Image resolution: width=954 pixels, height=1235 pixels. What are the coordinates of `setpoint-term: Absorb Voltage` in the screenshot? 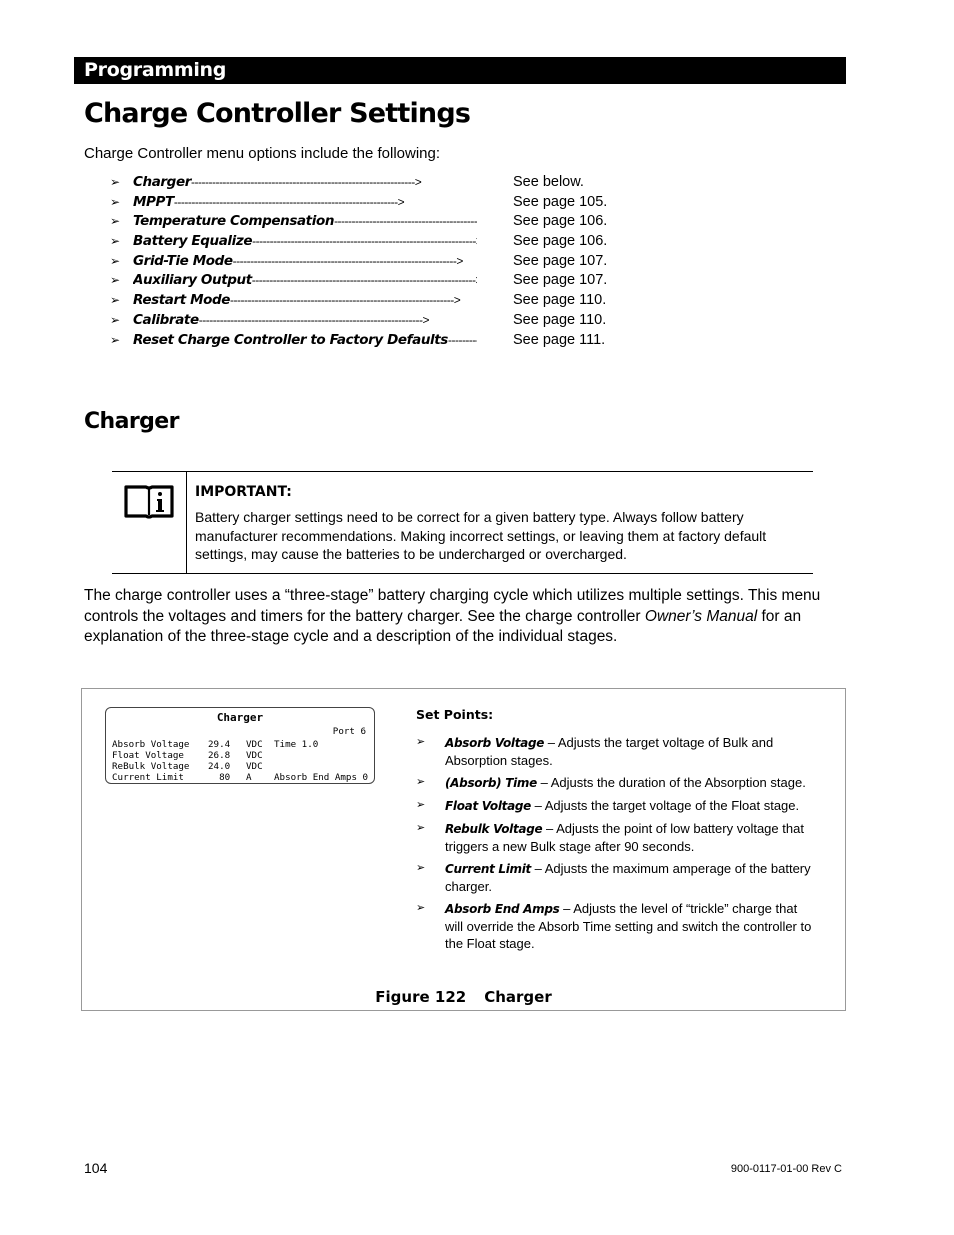 It's located at (495, 743).